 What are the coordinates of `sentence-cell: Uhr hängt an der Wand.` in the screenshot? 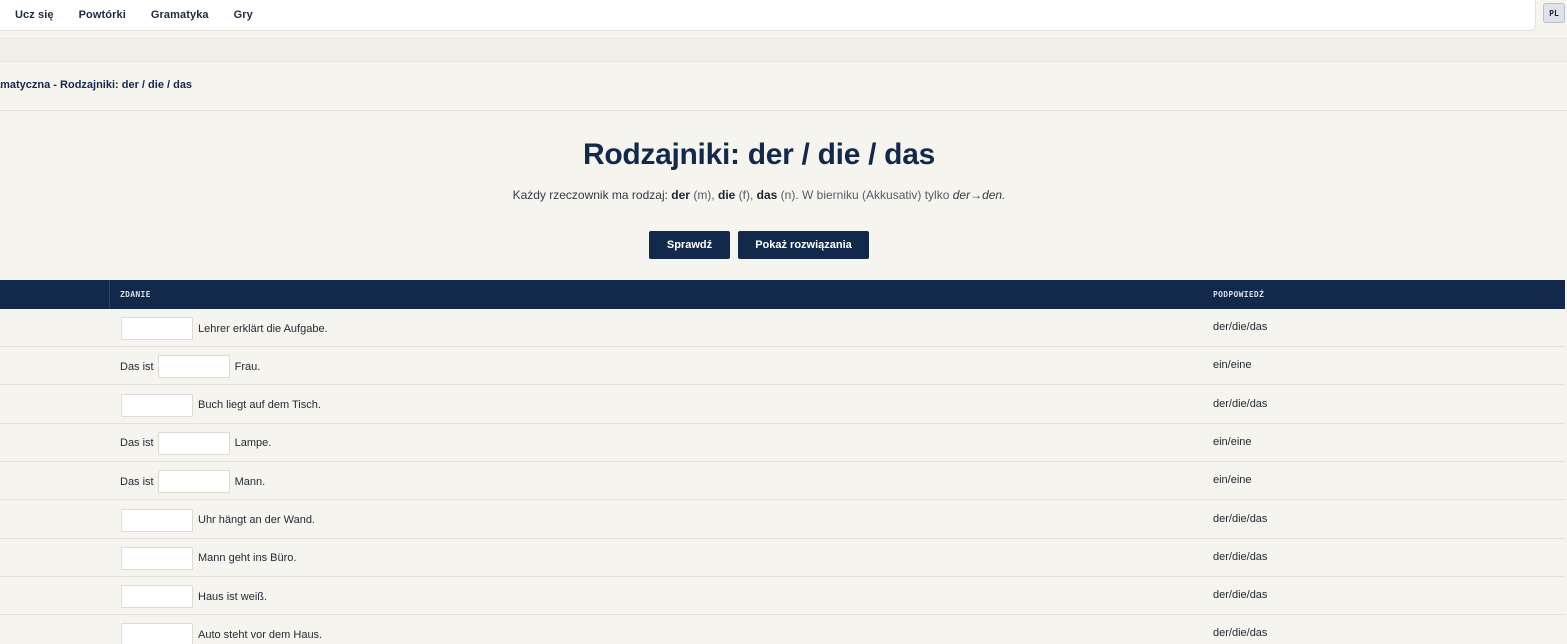 It's located at (217, 520).